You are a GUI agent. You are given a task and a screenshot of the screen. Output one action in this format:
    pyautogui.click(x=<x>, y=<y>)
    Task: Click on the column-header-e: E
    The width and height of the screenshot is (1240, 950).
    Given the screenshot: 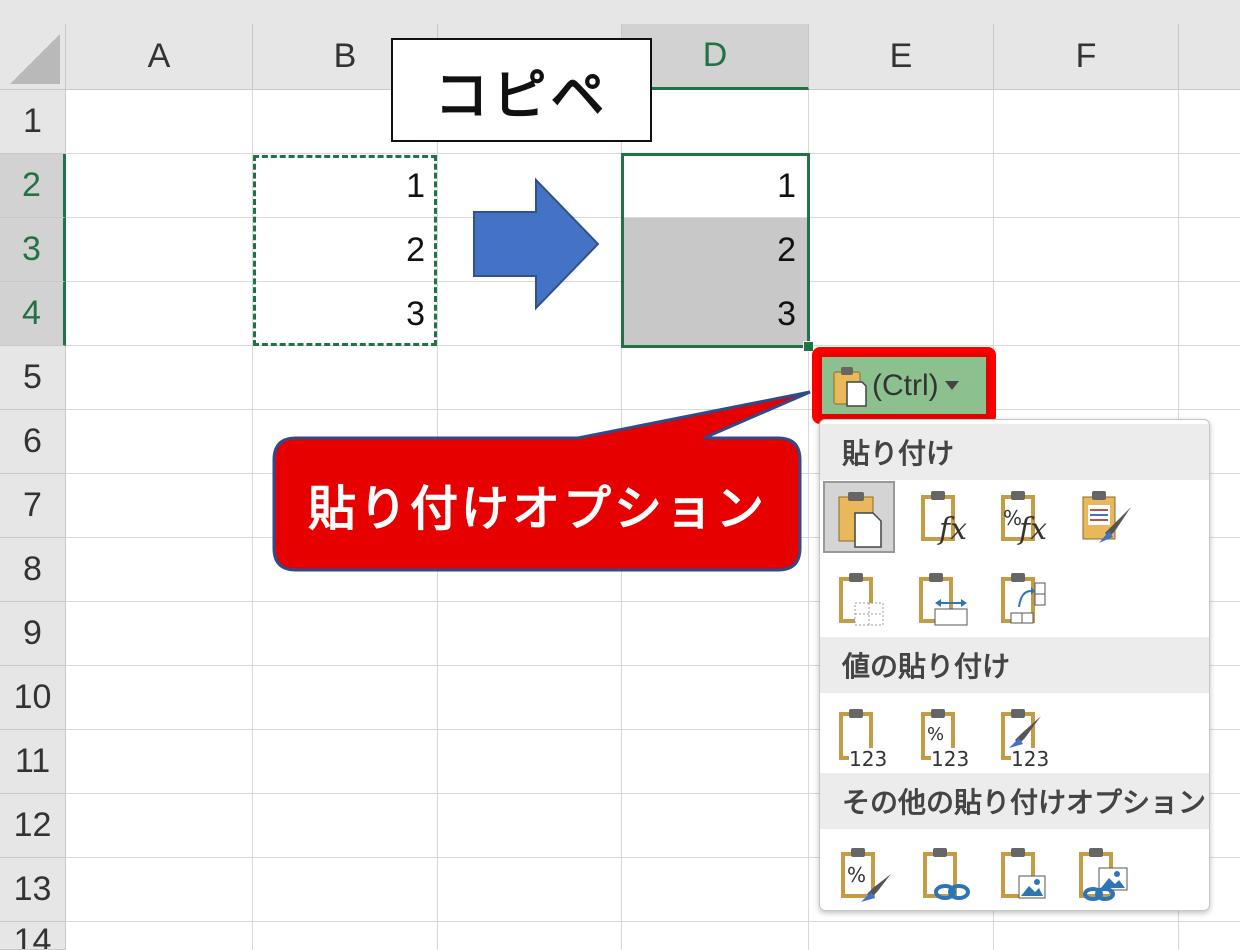 What is the action you would take?
    pyautogui.click(x=901, y=57)
    